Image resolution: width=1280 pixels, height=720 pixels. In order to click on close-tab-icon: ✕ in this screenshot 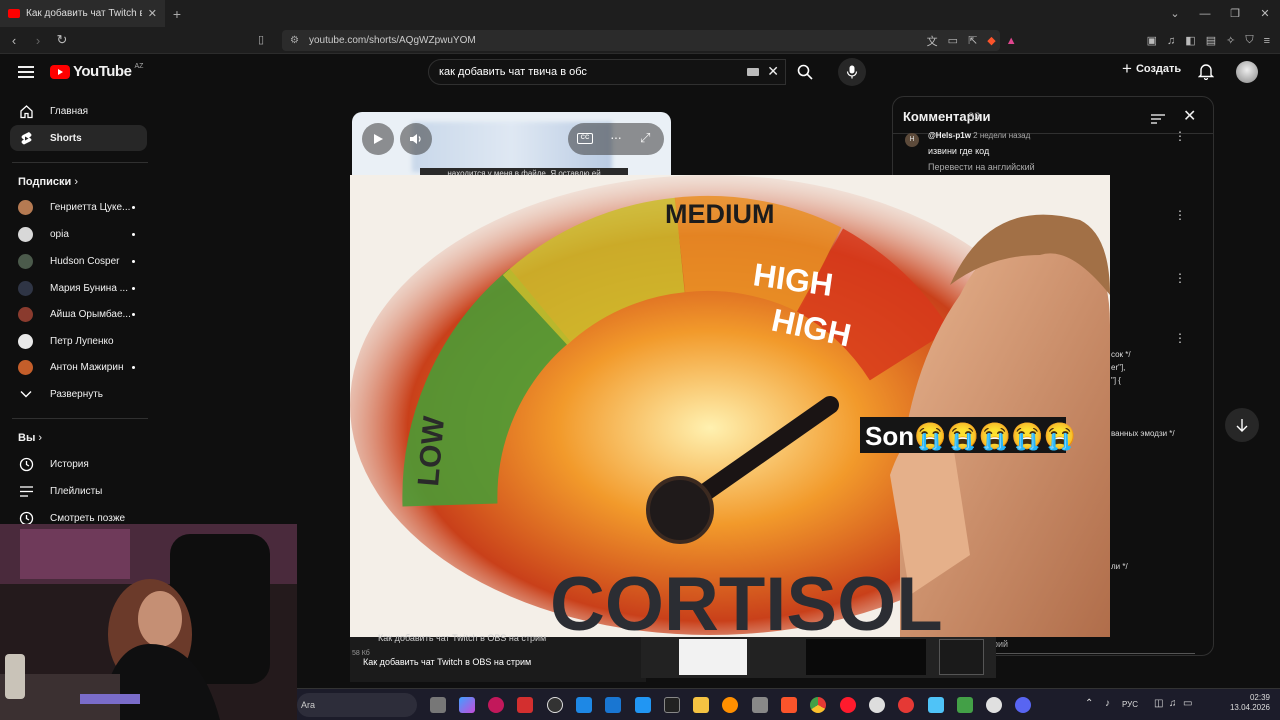, I will do `click(152, 13)`.